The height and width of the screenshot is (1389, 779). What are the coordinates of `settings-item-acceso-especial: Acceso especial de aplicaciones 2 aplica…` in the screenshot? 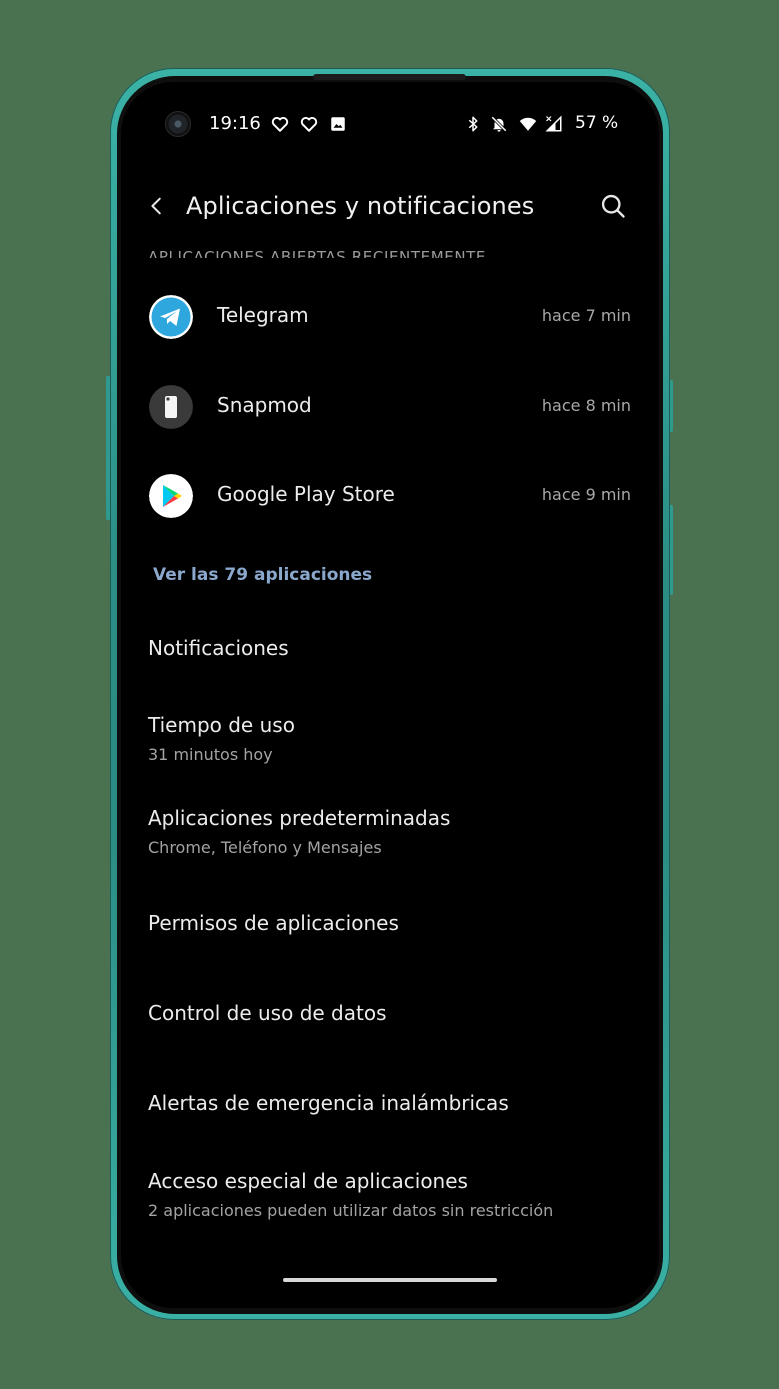 It's located at (350, 1194).